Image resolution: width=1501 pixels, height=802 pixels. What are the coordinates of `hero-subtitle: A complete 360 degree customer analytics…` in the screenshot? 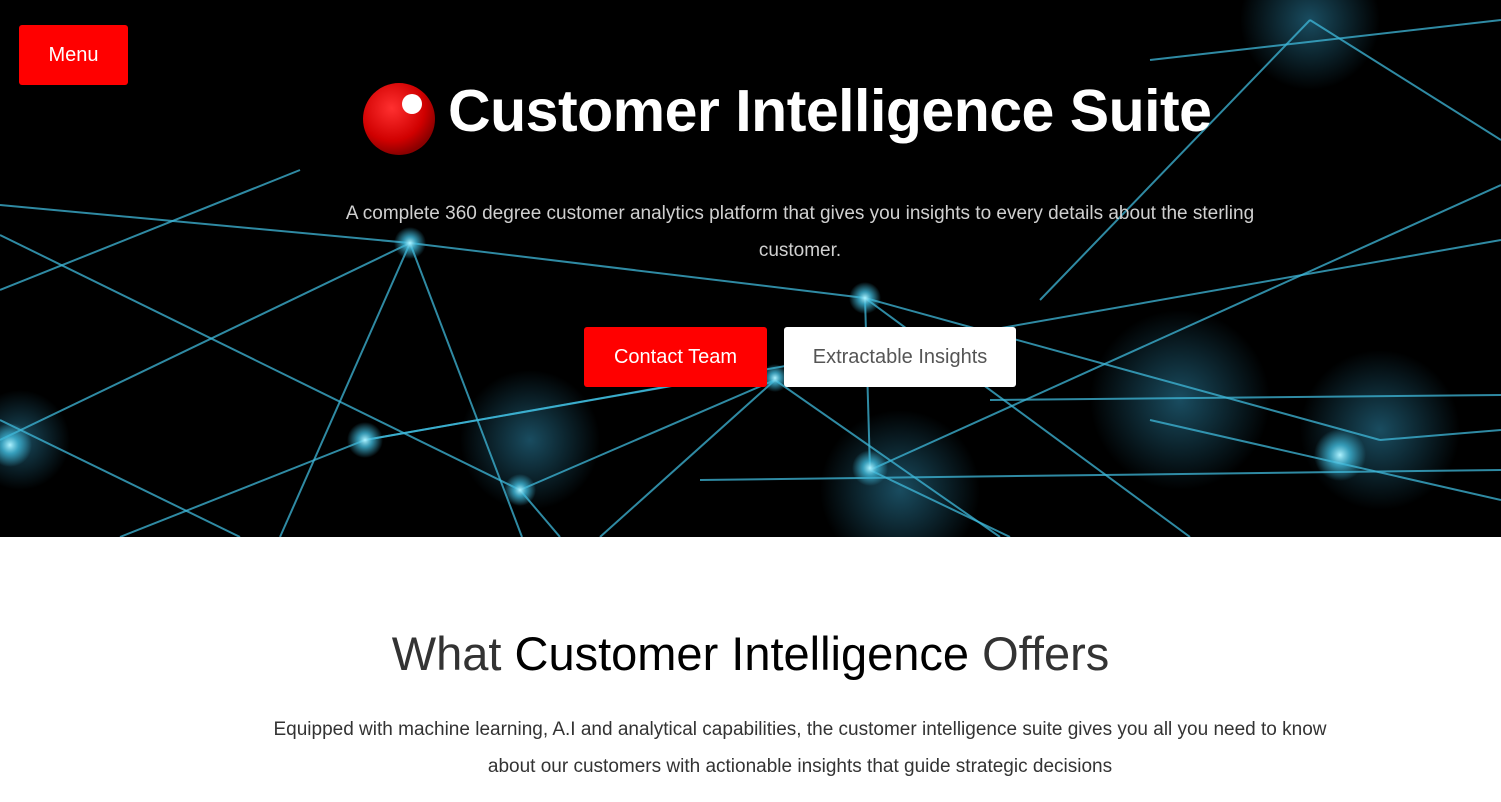 It's located at (800, 232).